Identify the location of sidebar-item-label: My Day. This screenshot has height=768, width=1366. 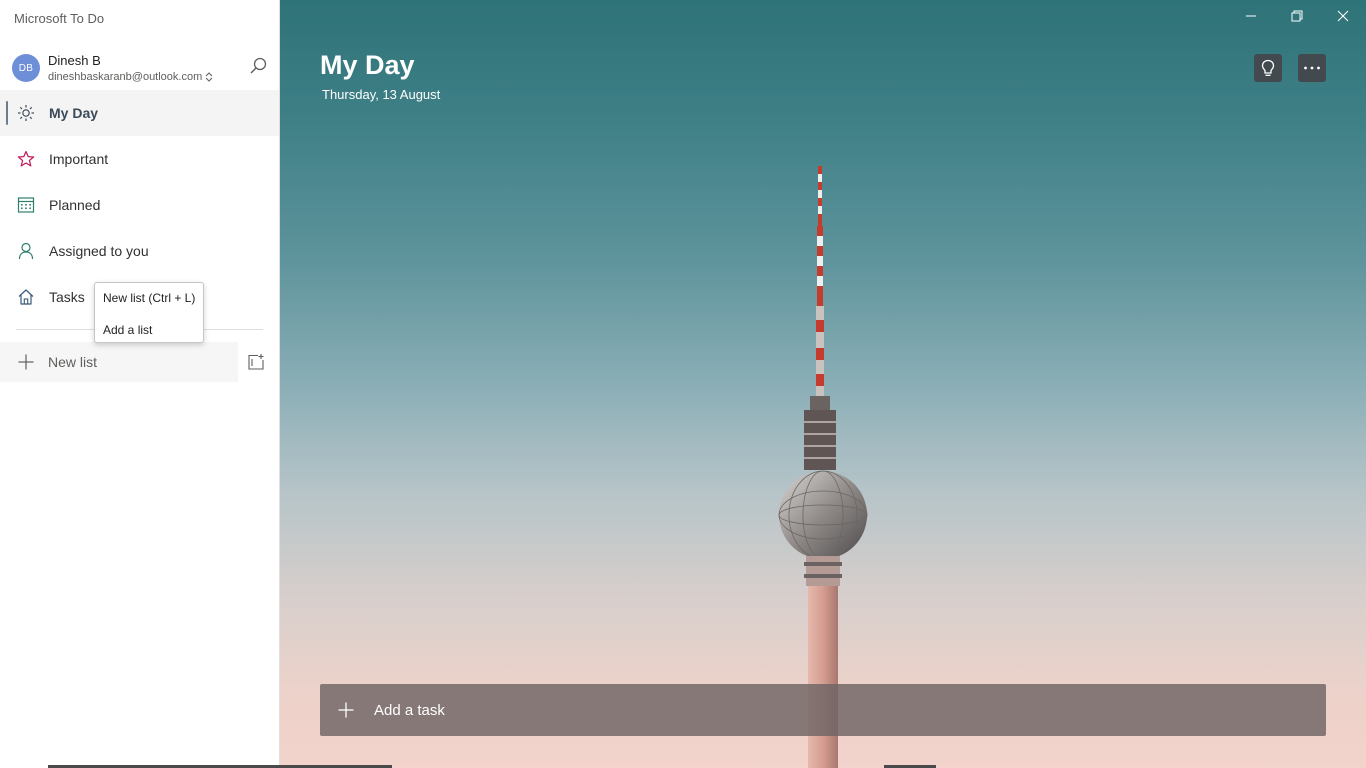
(74, 113).